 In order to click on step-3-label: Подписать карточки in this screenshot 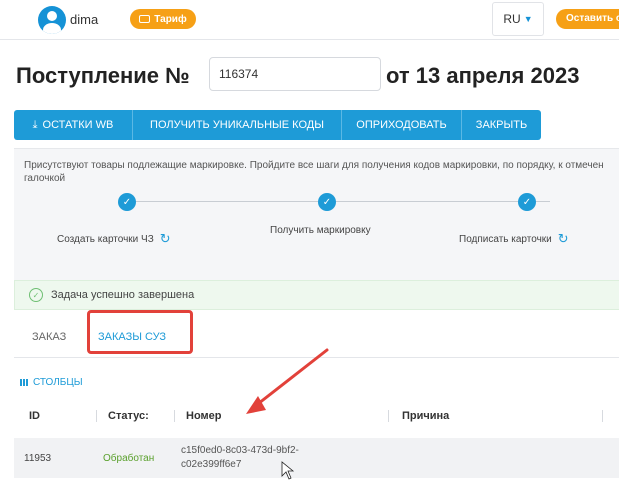, I will do `click(505, 239)`.